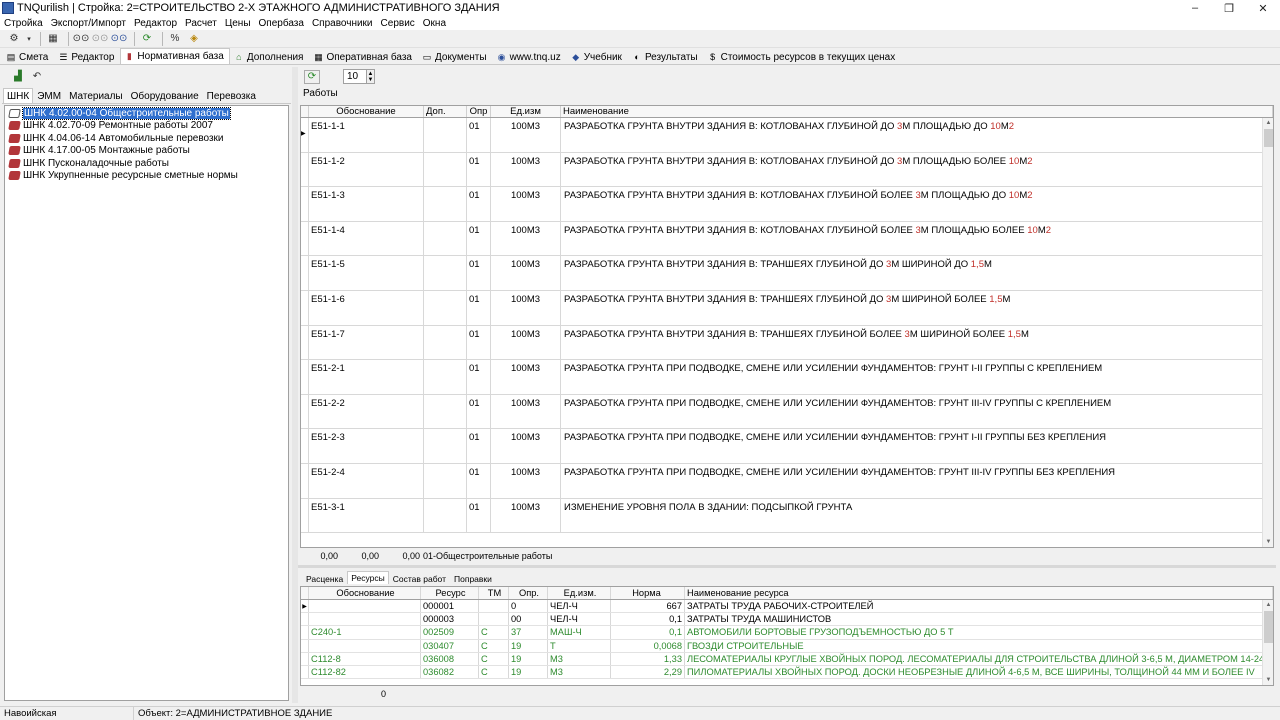 This screenshot has width=1280, height=720. I want to click on binoculars-icon: ⊙⊙, so click(81, 39).